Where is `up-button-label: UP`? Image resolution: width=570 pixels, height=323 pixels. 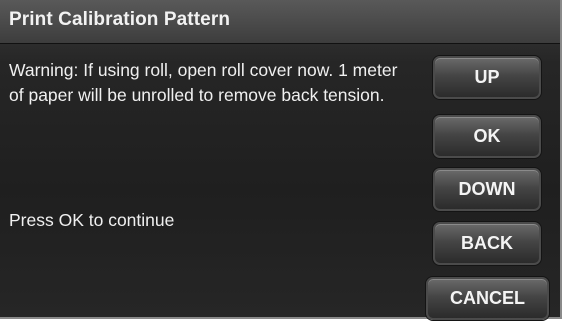
up-button-label: UP is located at coordinates (487, 77).